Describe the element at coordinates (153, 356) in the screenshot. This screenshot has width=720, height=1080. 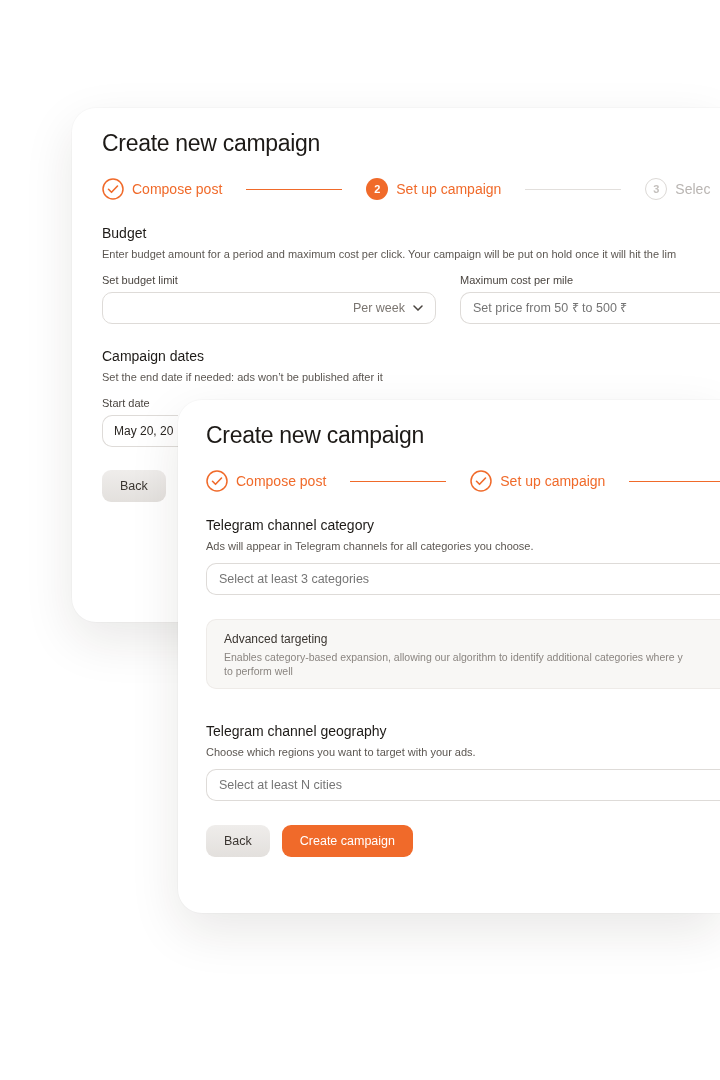
I see `section-heading: Campaign dates` at that location.